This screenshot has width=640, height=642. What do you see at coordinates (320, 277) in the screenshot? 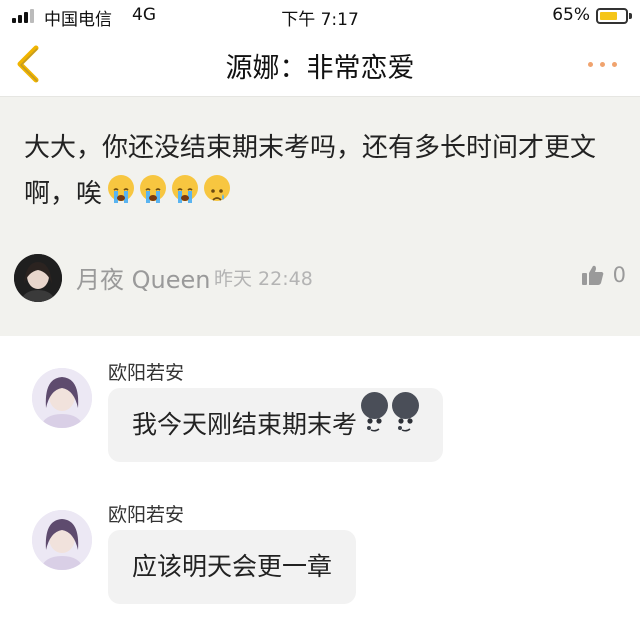
I see `post-author-row: 月夜 Queen 昨天 22:48 0` at bounding box center [320, 277].